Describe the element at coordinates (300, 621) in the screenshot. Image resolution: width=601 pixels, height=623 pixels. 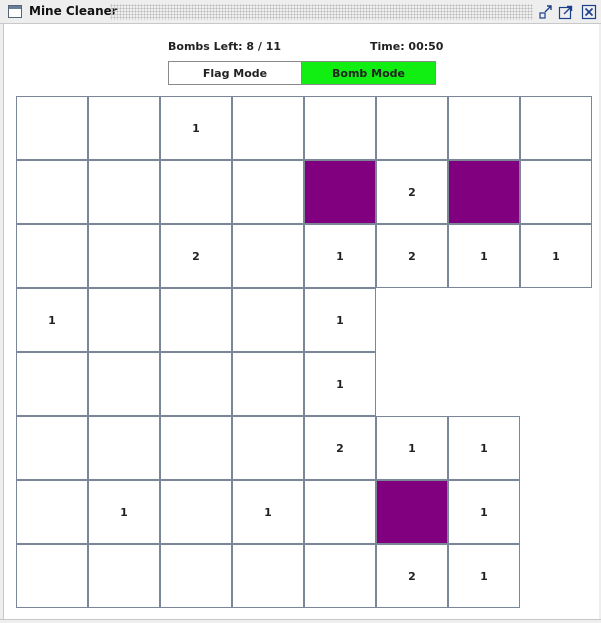
I see `window-frame-bottom` at that location.